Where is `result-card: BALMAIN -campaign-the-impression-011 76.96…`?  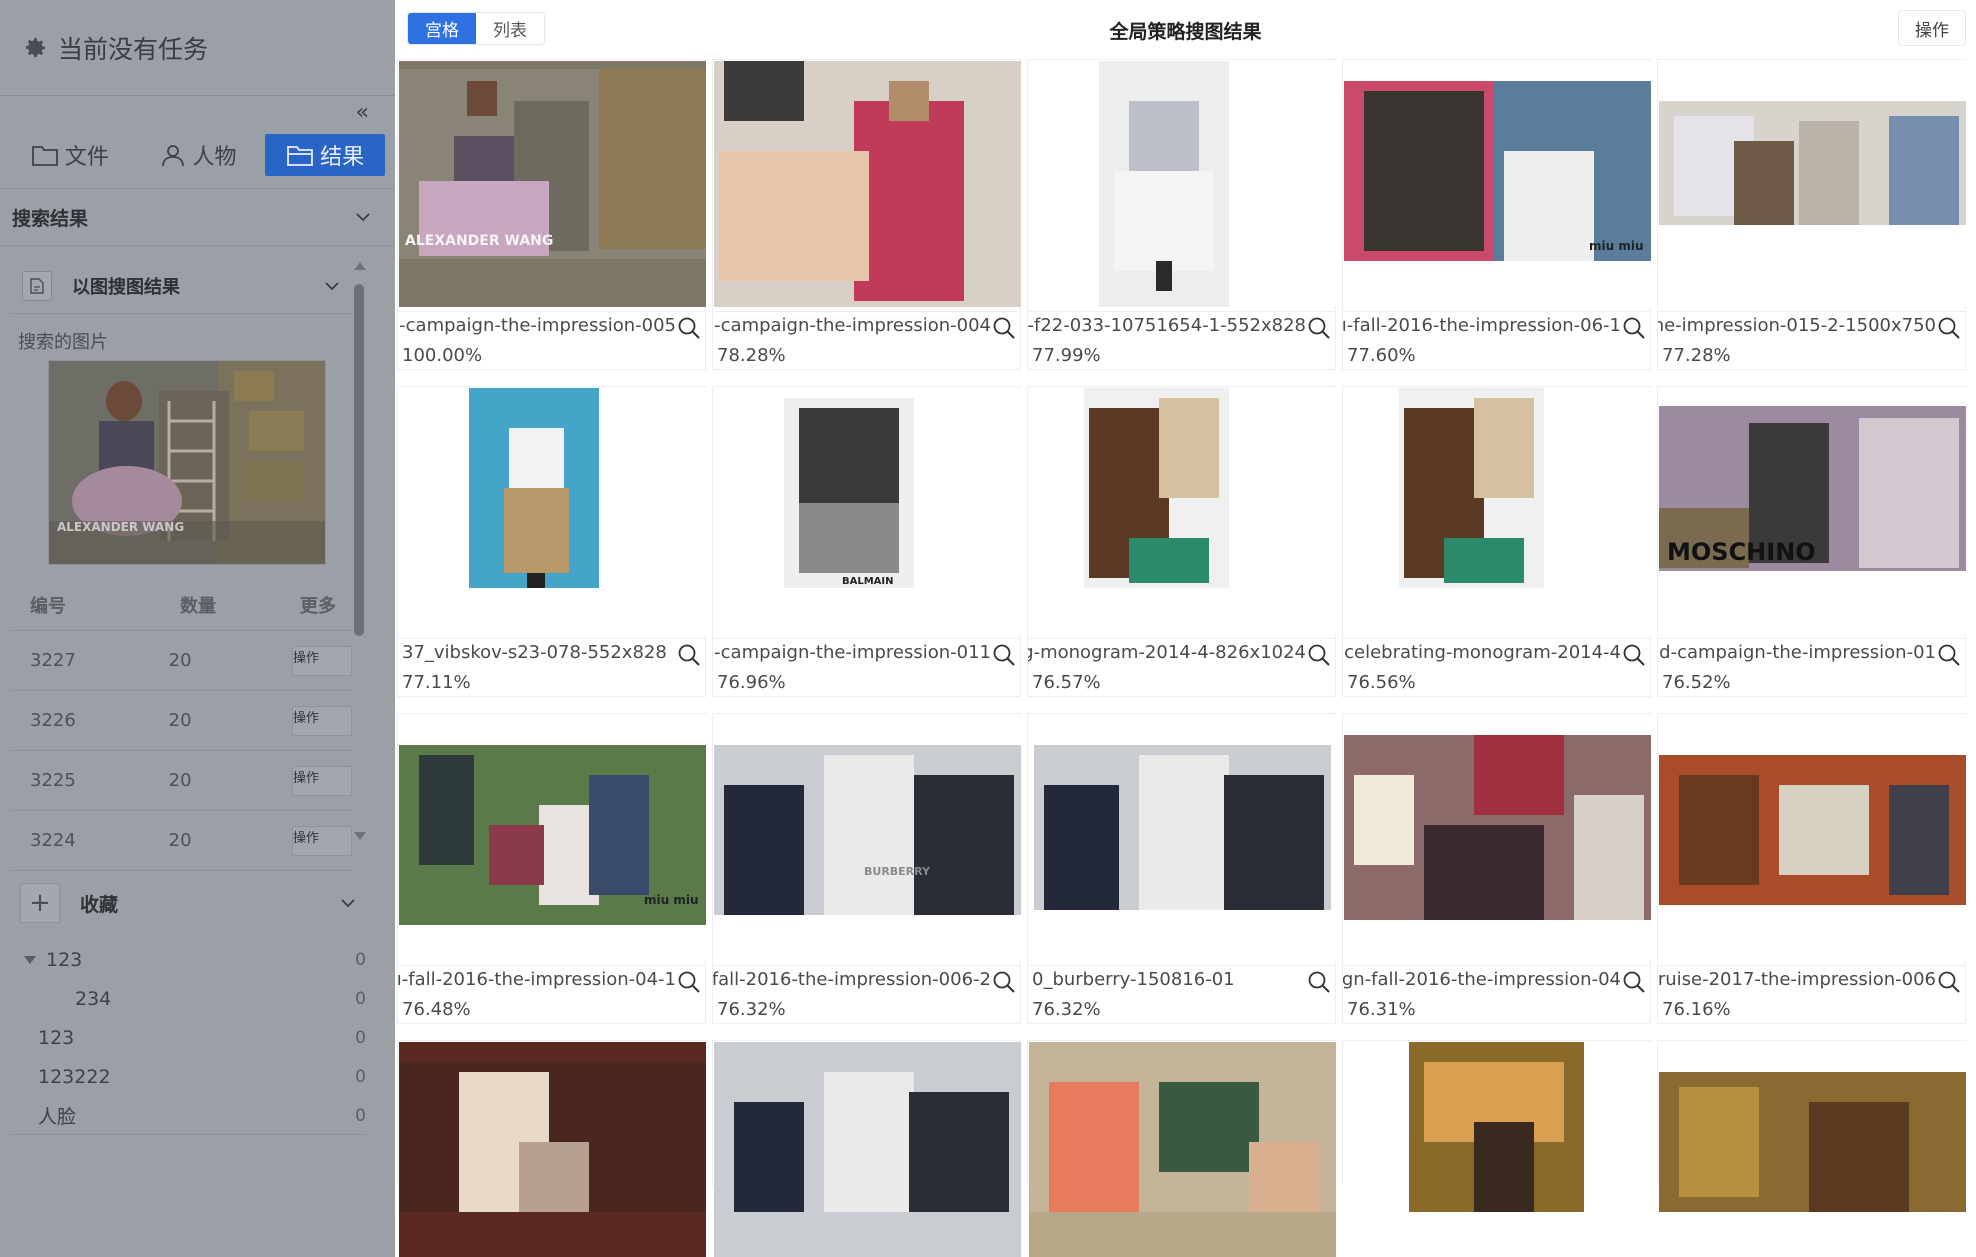
result-card: BALMAIN -campaign-the-impression-011 76.96… is located at coordinates (866, 541).